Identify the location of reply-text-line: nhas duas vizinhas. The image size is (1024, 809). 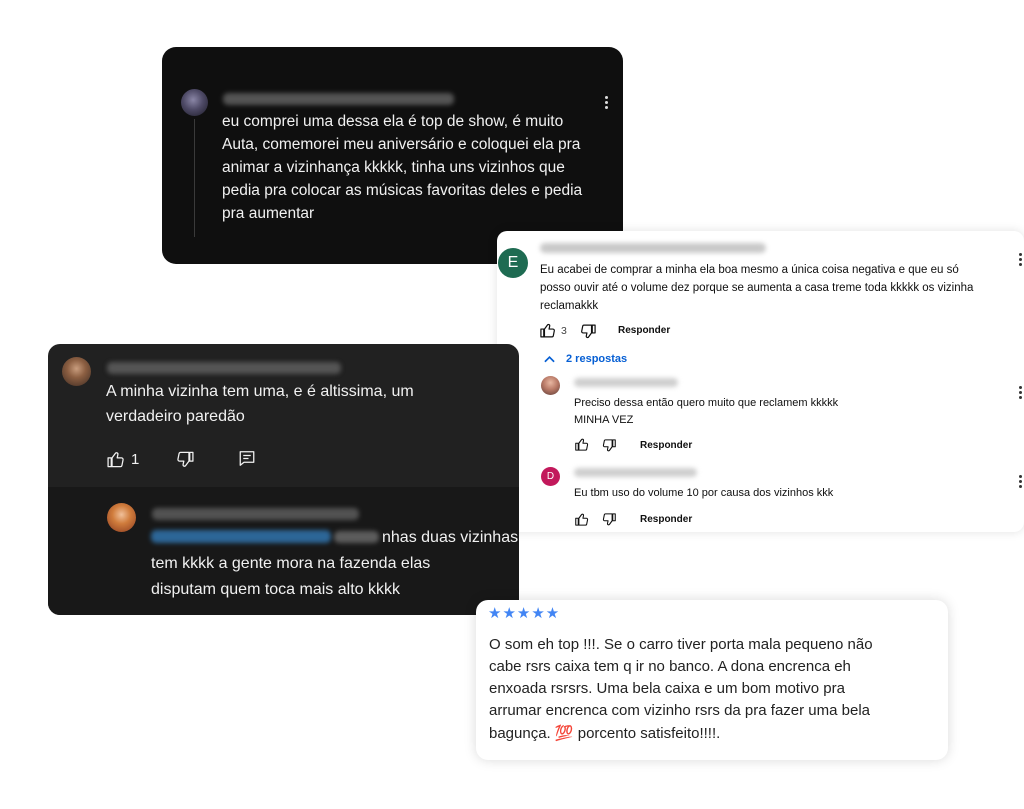
(450, 537).